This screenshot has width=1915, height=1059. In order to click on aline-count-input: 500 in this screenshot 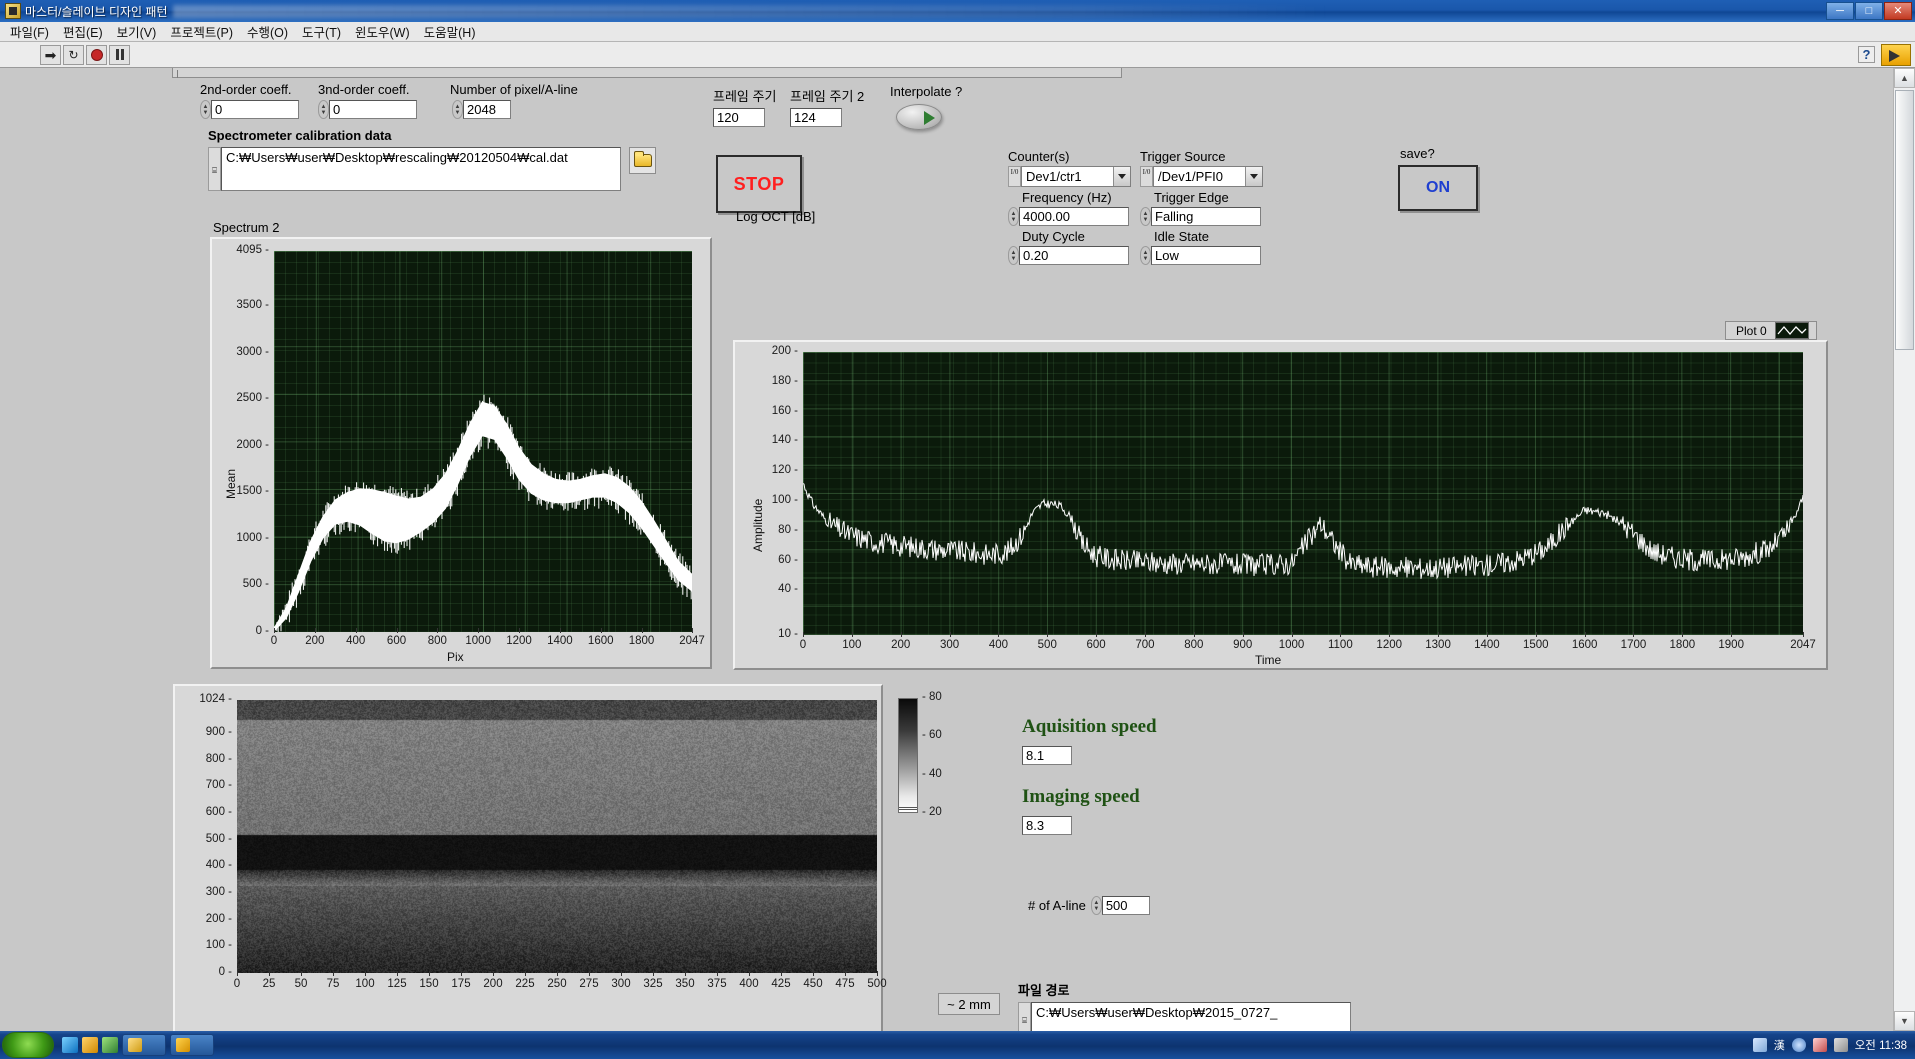, I will do `click(1125, 905)`.